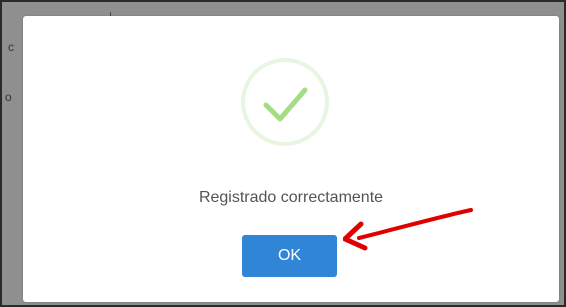 This screenshot has width=566, height=307. I want to click on success-message: Registrado correctamente, so click(291, 197).